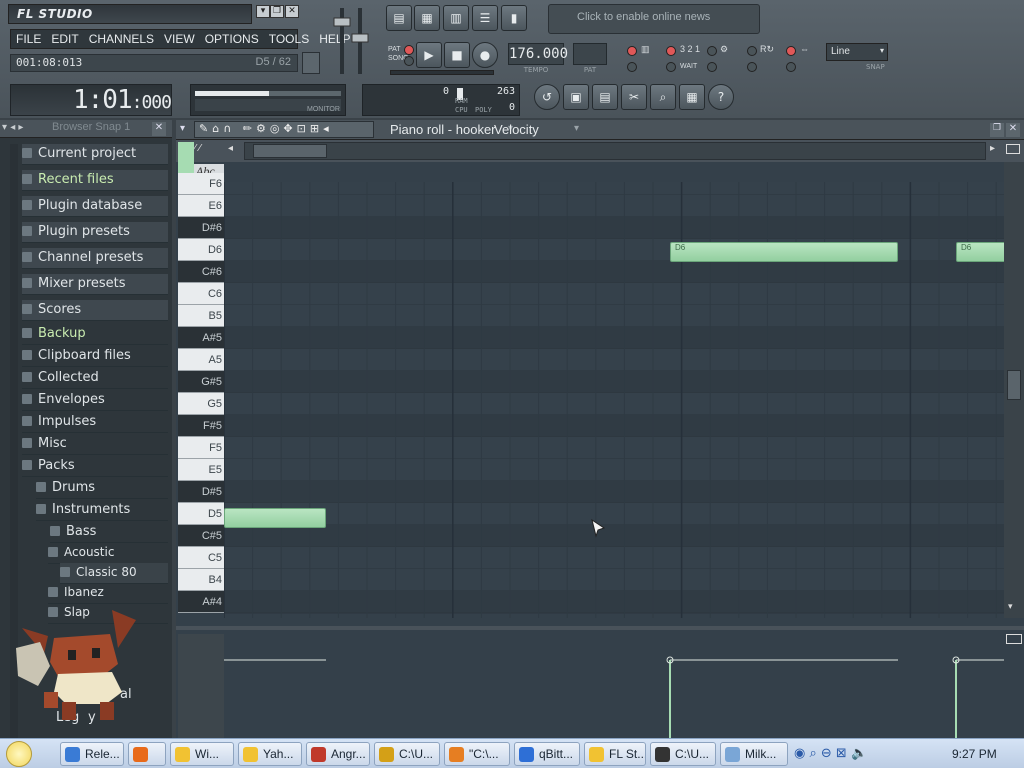  Describe the element at coordinates (201, 184) in the screenshot. I see `piano-key: F6` at that location.